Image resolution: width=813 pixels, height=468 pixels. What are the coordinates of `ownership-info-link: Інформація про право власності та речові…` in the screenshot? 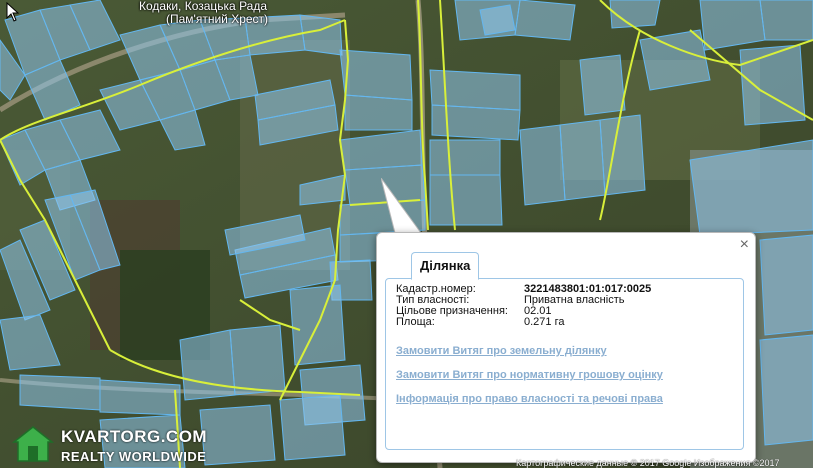 It's located at (529, 399).